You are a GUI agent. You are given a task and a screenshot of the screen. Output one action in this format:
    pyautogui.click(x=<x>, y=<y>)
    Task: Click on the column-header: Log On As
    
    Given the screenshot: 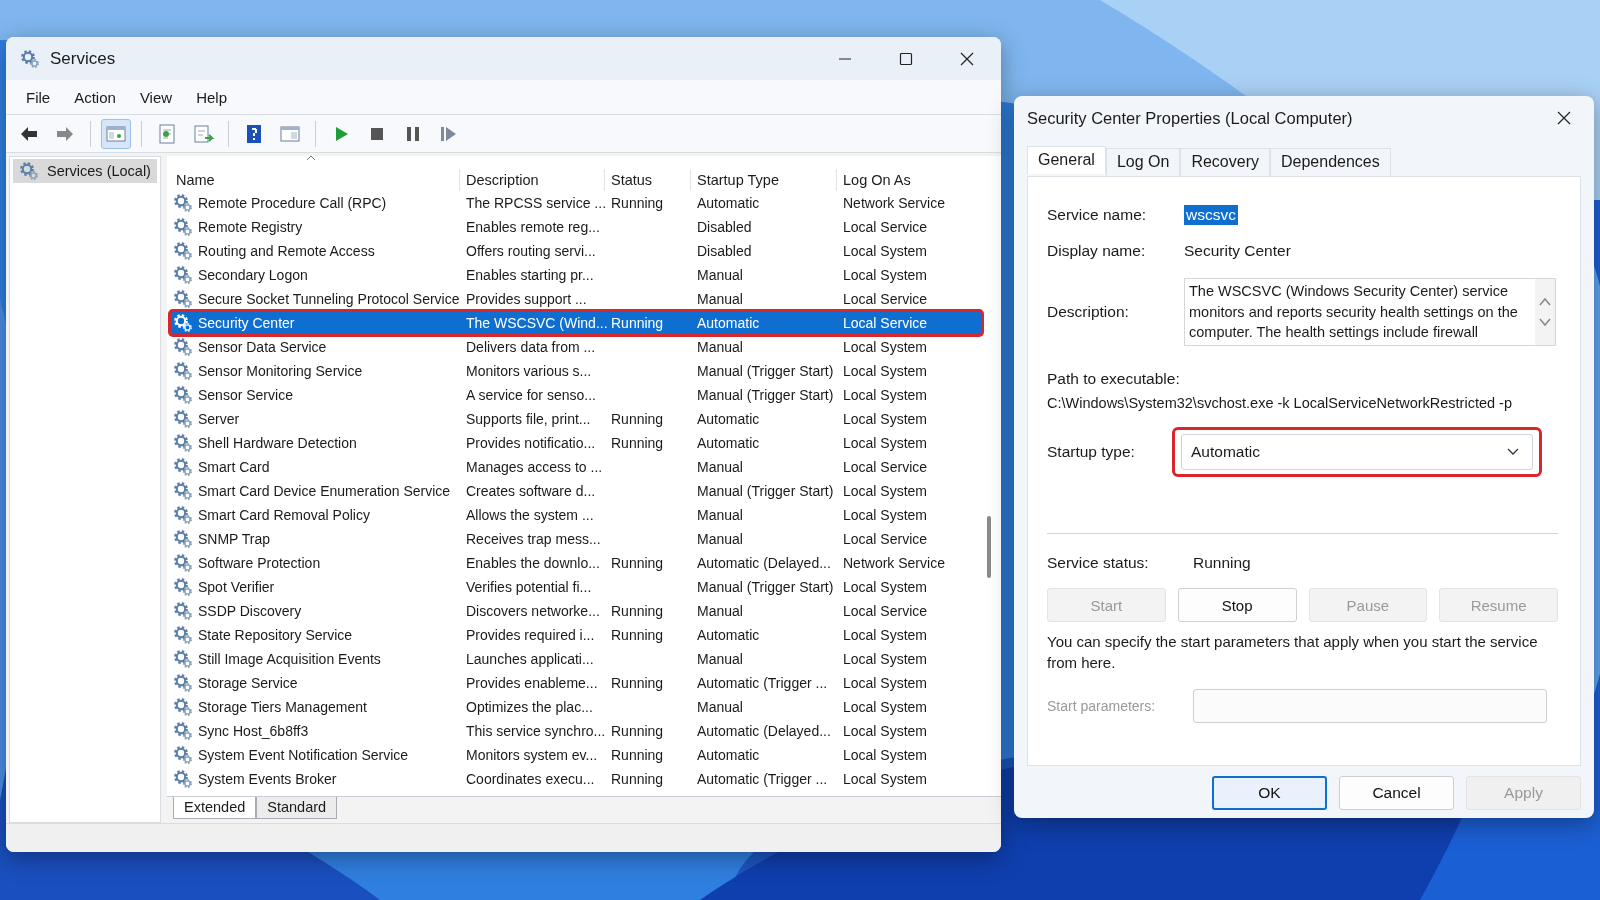 What is the action you would take?
    pyautogui.click(x=906, y=180)
    